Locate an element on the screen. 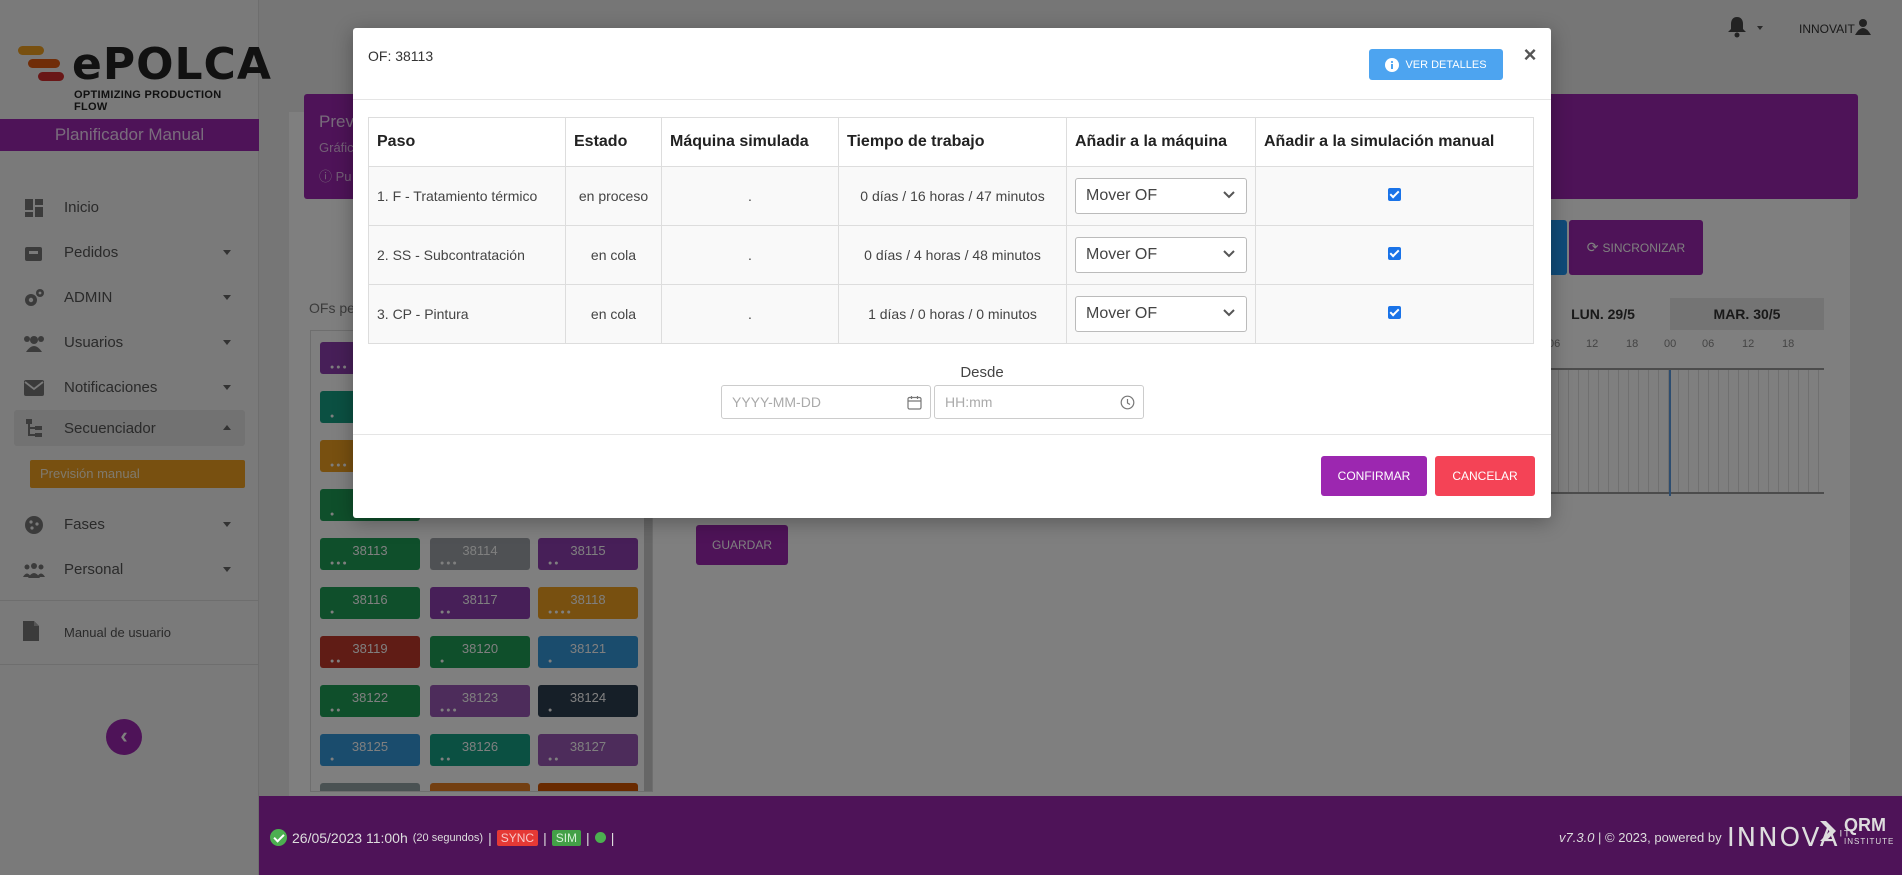  col-anadir-simulacion: Añadir a la simulación manual is located at coordinates (1394, 142).